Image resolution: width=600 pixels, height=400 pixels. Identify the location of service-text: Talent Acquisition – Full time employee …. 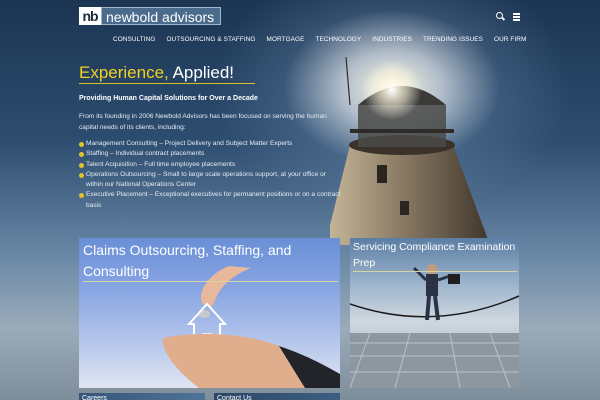
(161, 164).